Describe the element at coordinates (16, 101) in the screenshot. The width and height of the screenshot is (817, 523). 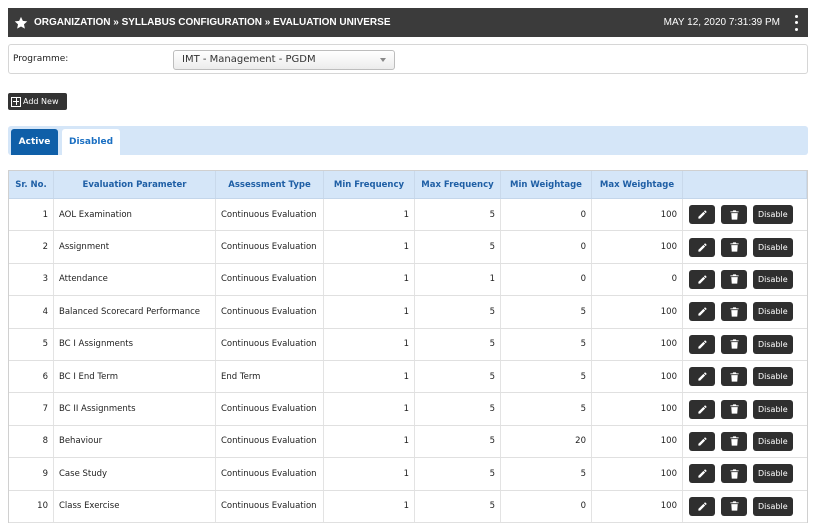
I see `plus-icon` at that location.